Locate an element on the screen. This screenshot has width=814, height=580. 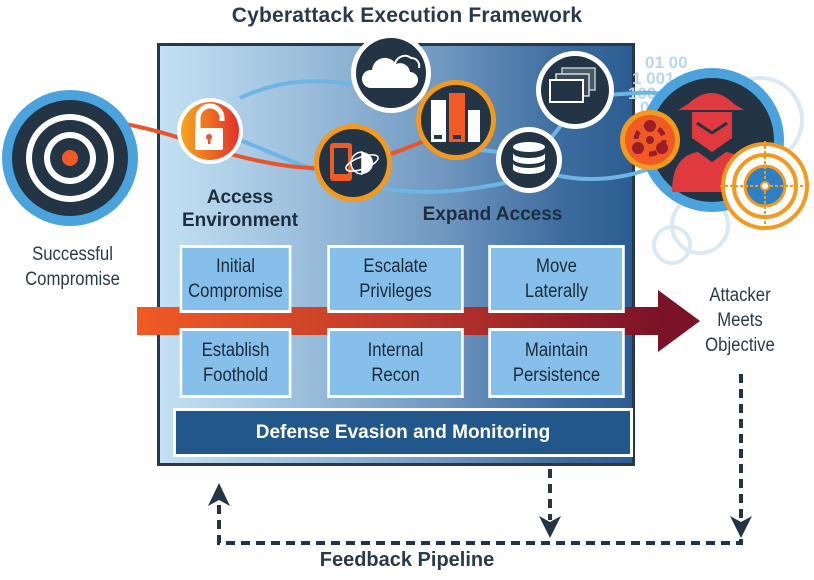
stage-expand-access: Expand Access is located at coordinates (492, 214).